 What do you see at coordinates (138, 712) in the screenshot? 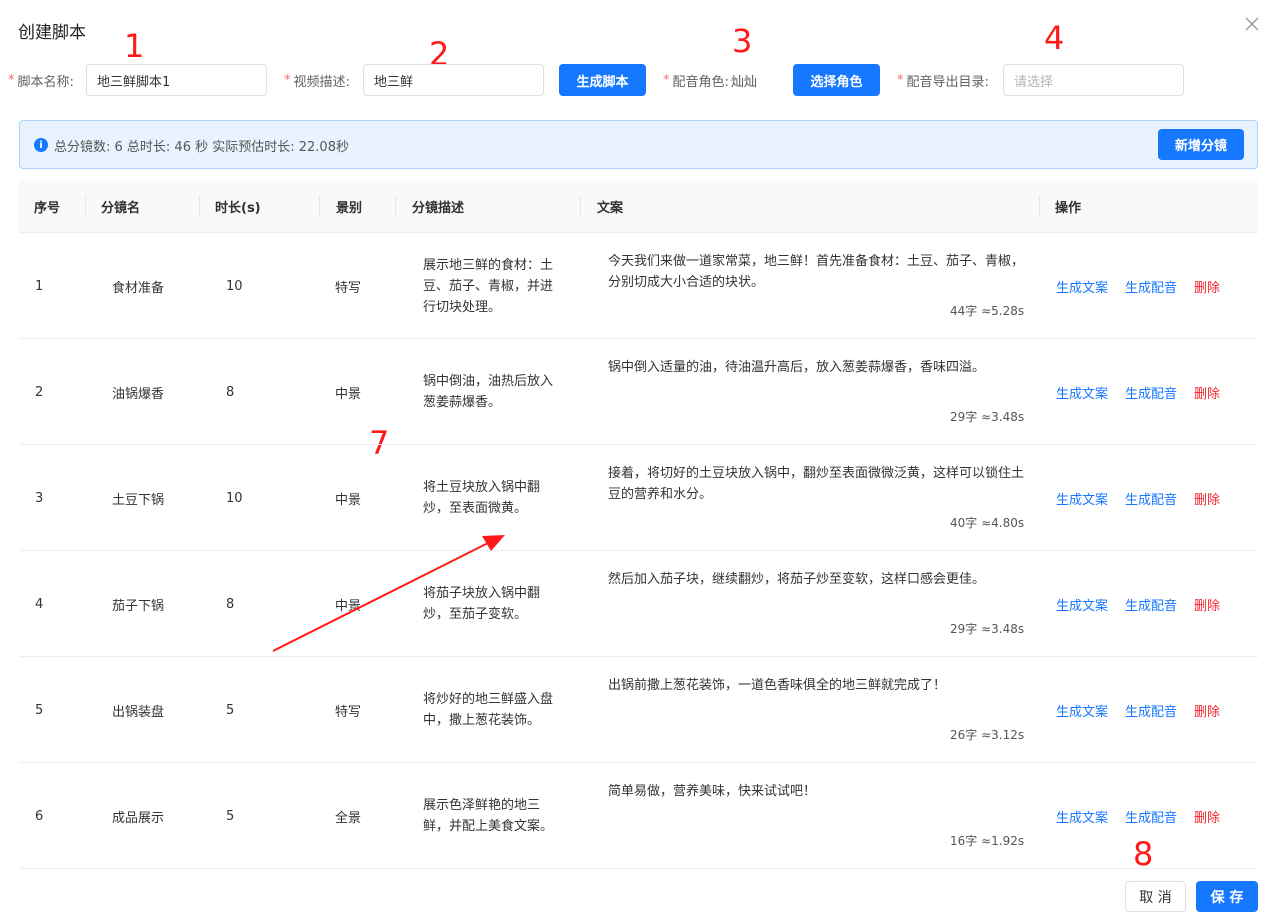
I see `row-shot-name: 出锅装盘` at bounding box center [138, 712].